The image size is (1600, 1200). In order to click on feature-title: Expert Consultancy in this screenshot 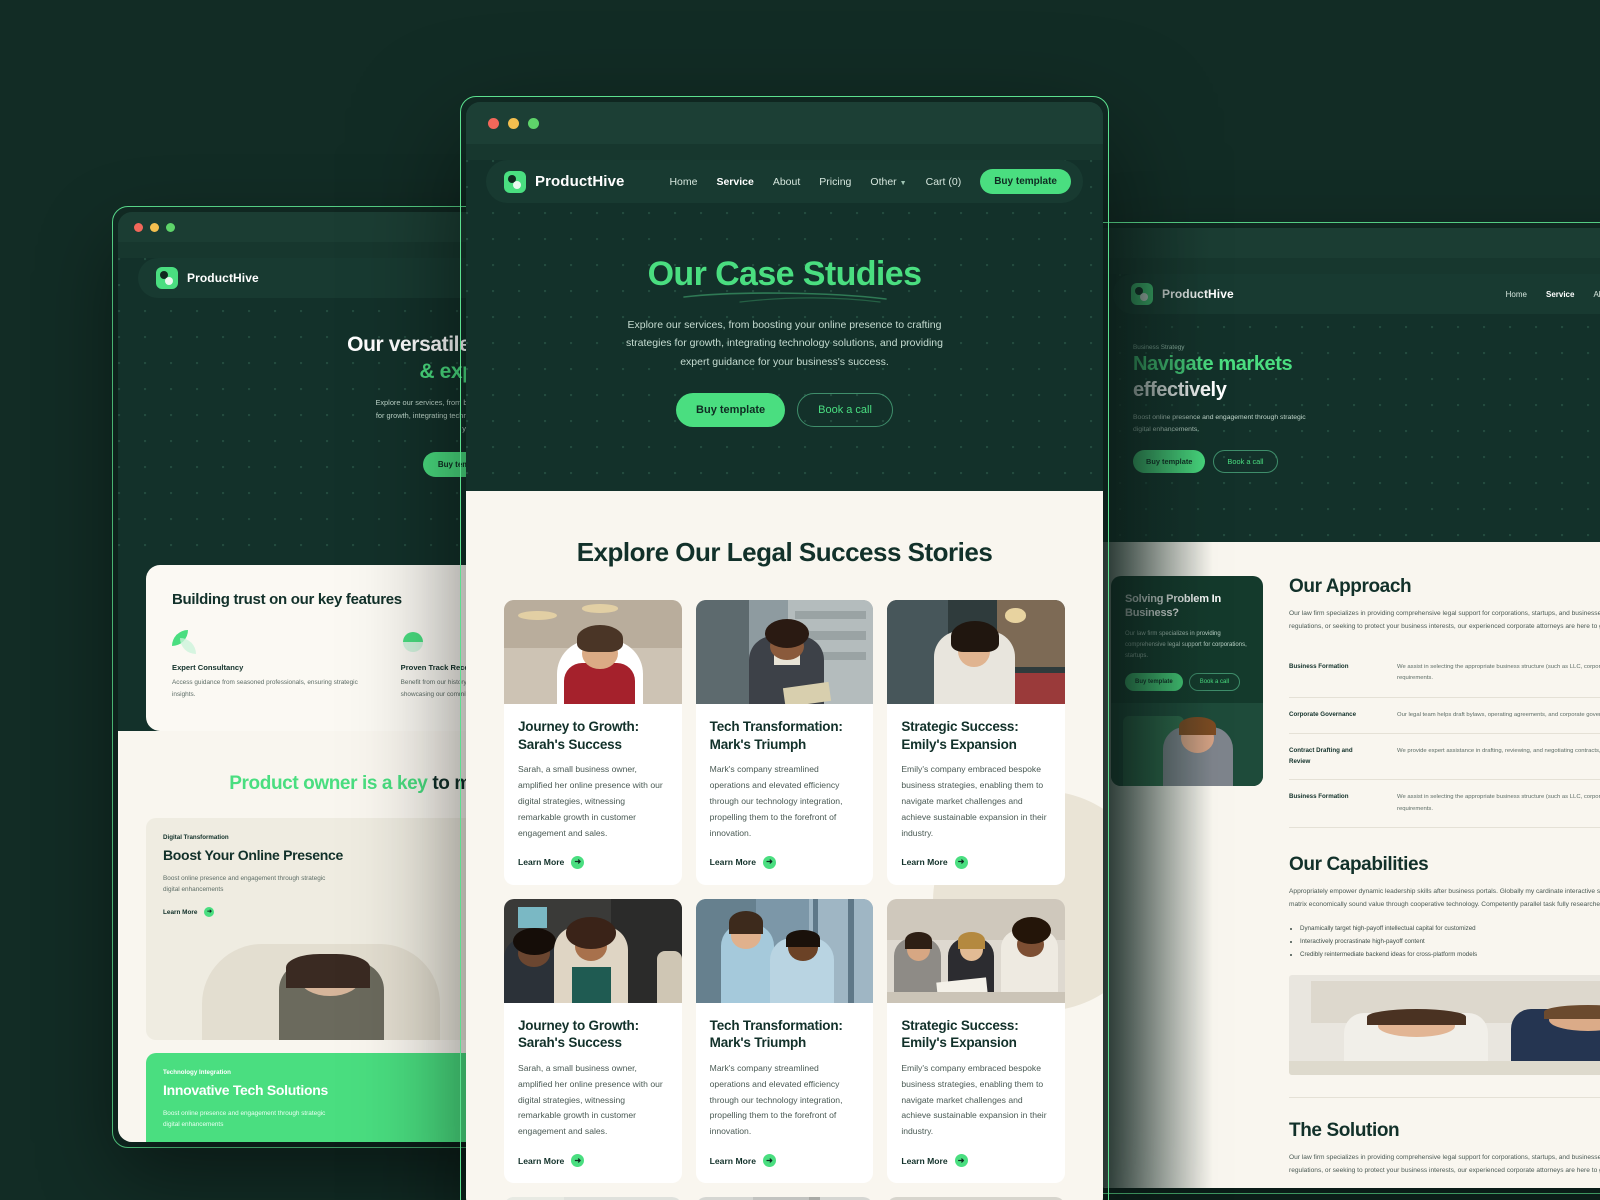, I will do `click(208, 667)`.